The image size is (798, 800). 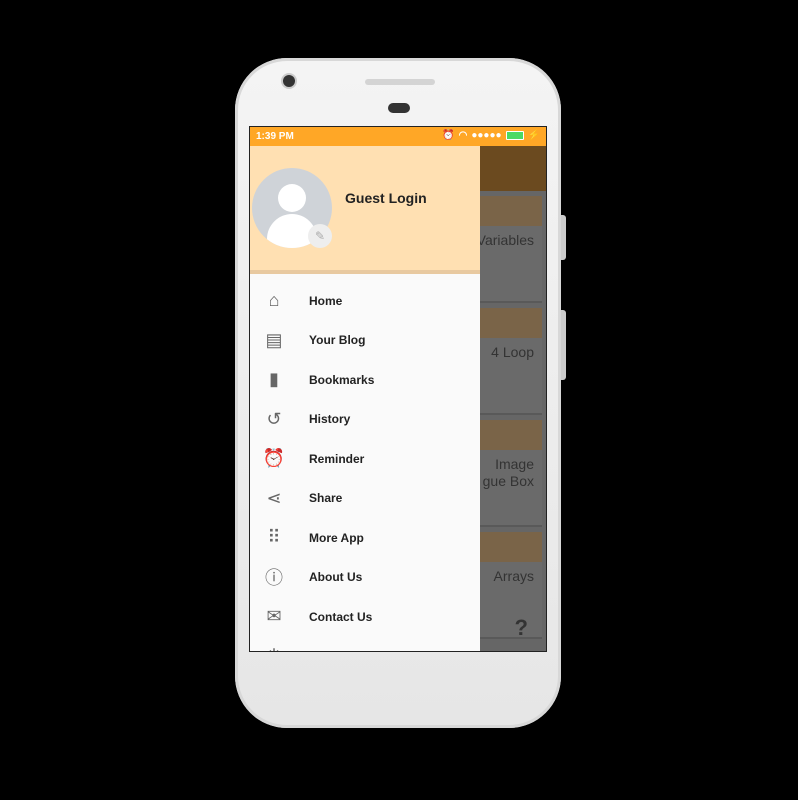 What do you see at coordinates (326, 498) in the screenshot?
I see `drawer-item-label: Share` at bounding box center [326, 498].